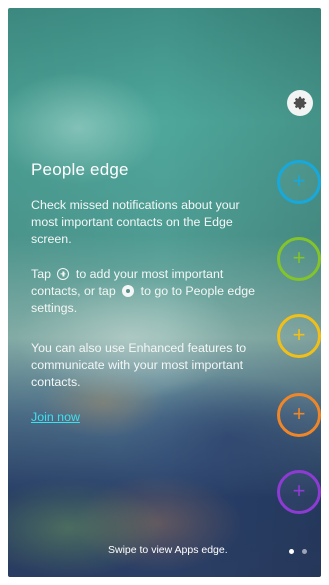  What do you see at coordinates (55, 417) in the screenshot?
I see `join-now-link: Join now` at bounding box center [55, 417].